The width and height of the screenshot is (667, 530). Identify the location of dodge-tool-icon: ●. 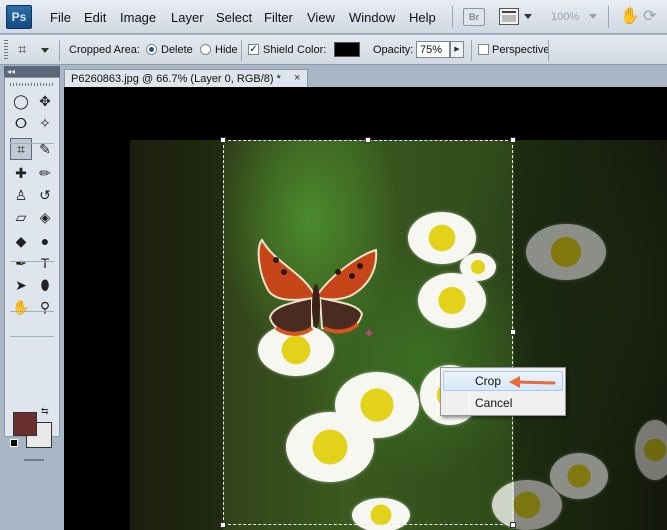
(45, 241).